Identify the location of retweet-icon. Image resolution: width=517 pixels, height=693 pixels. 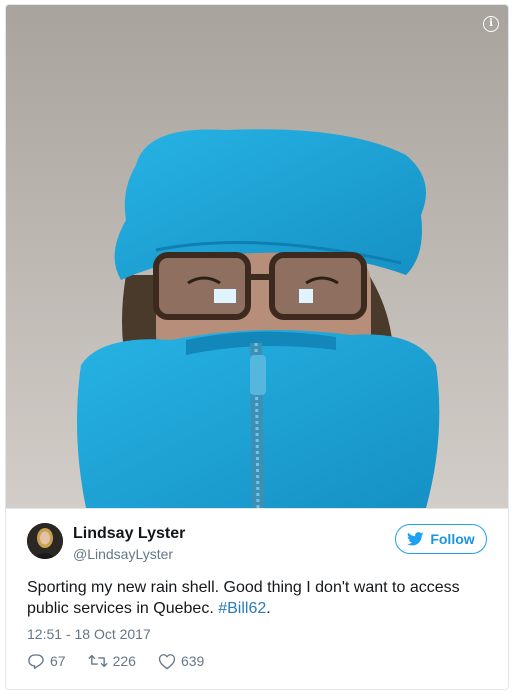
(98, 661).